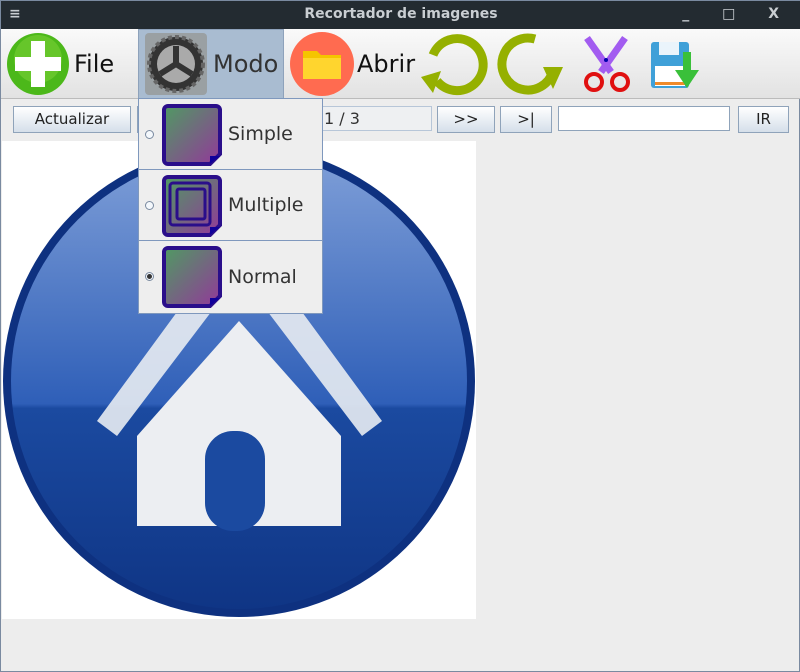 This screenshot has width=800, height=672. Describe the element at coordinates (149, 276) in the screenshot. I see `radio-selected-icon` at that location.